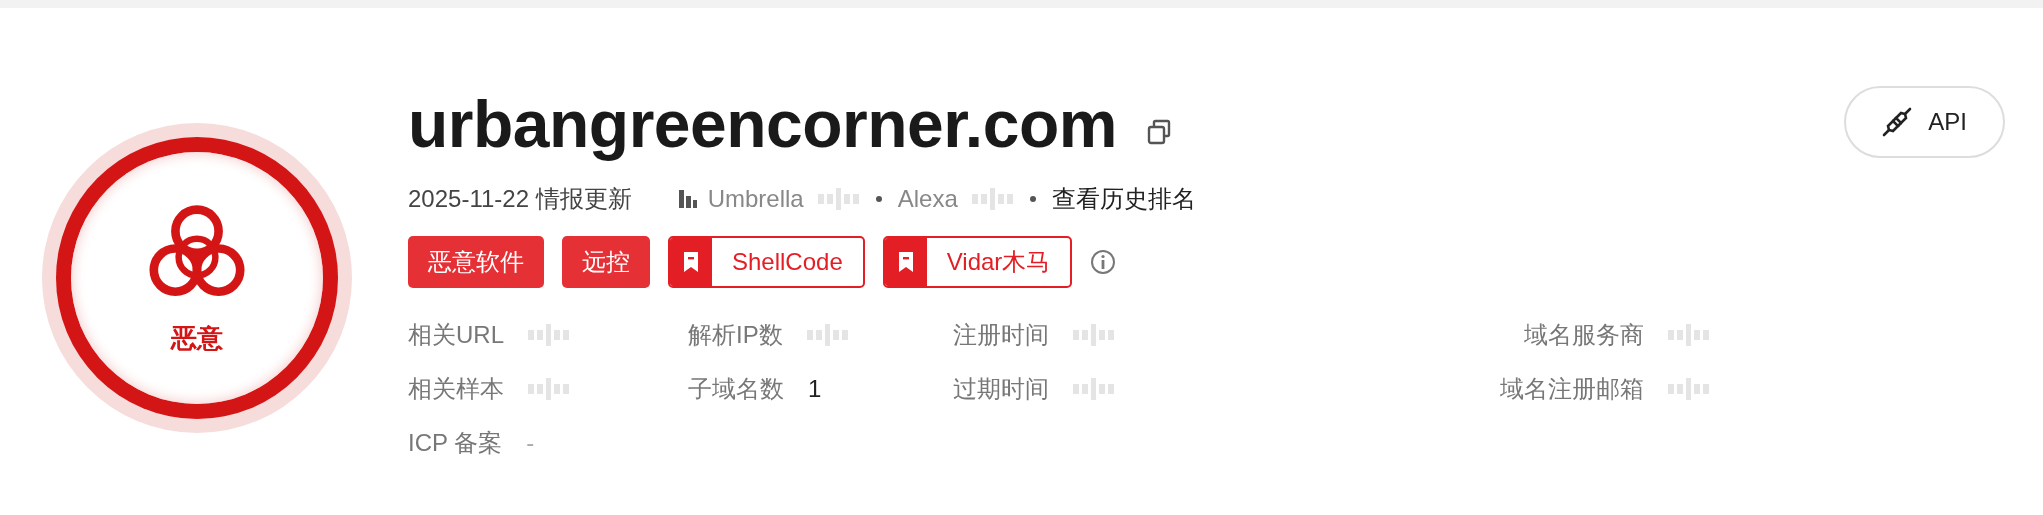 The height and width of the screenshot is (515, 2043). Describe the element at coordinates (1103, 262) in the screenshot. I see `info-icon` at that location.